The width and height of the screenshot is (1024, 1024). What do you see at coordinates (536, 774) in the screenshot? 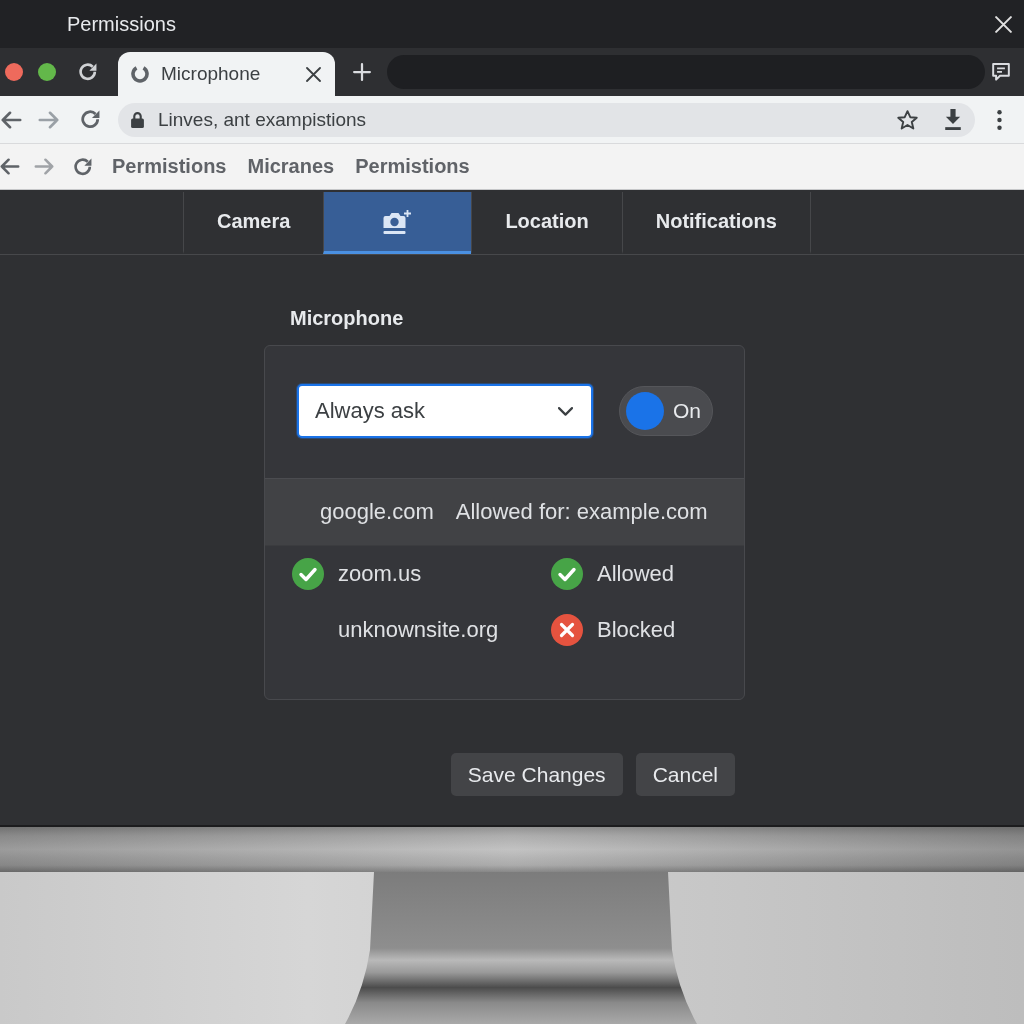
I see `save-button: Save Changes` at bounding box center [536, 774].